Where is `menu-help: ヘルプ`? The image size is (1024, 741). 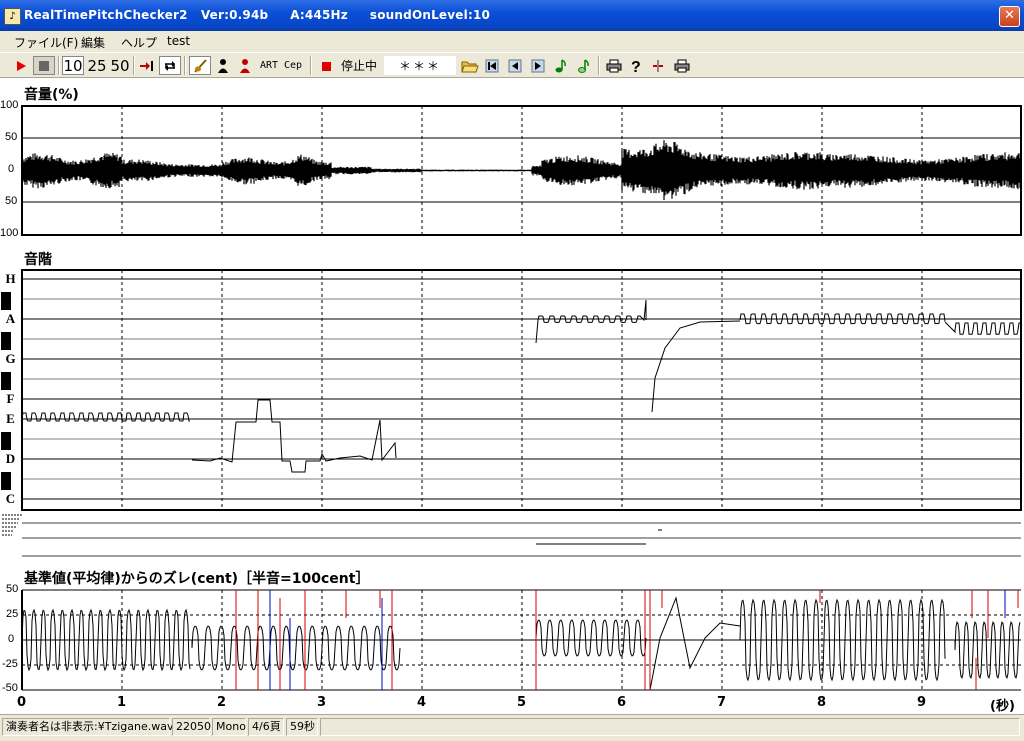
menu-help: ヘルプ is located at coordinates (139, 42).